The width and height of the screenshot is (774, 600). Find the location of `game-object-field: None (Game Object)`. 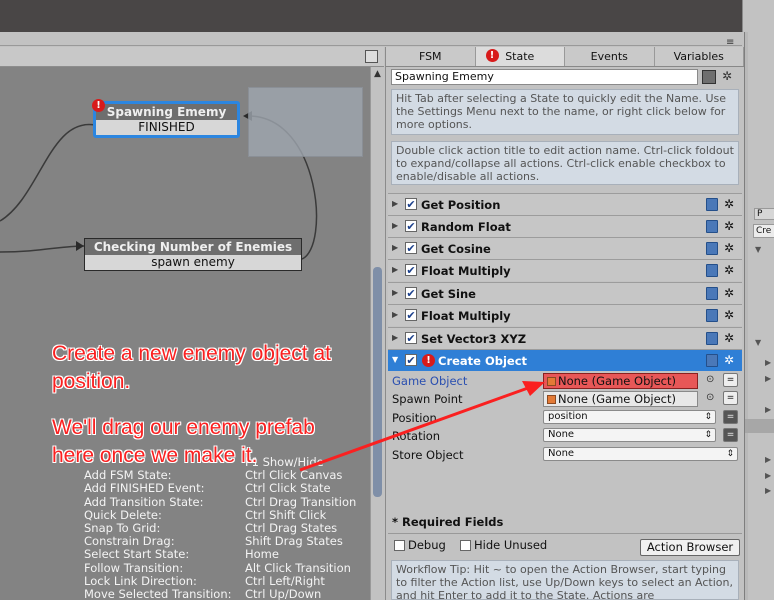

game-object-field: None (Game Object) is located at coordinates (620, 381).